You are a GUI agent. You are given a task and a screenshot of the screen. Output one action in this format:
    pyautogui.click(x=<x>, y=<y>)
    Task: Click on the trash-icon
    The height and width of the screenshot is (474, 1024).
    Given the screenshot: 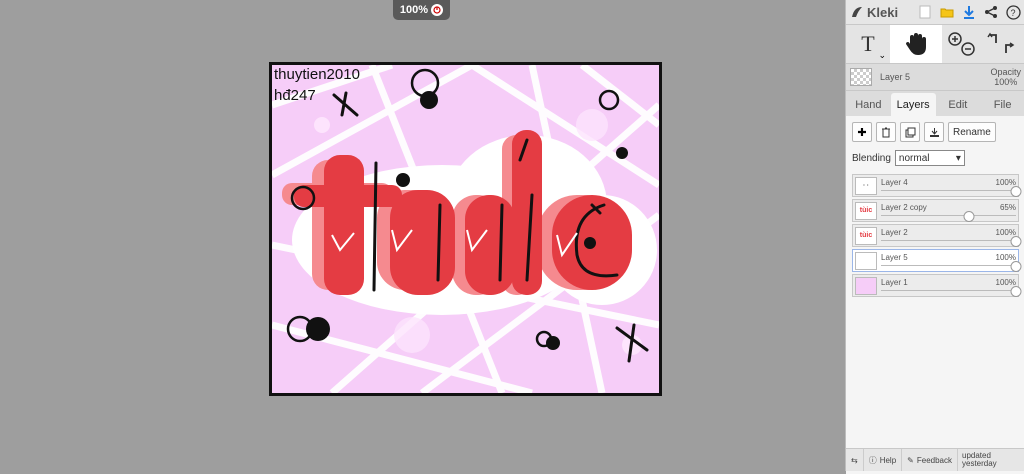 What is the action you would take?
    pyautogui.click(x=886, y=132)
    